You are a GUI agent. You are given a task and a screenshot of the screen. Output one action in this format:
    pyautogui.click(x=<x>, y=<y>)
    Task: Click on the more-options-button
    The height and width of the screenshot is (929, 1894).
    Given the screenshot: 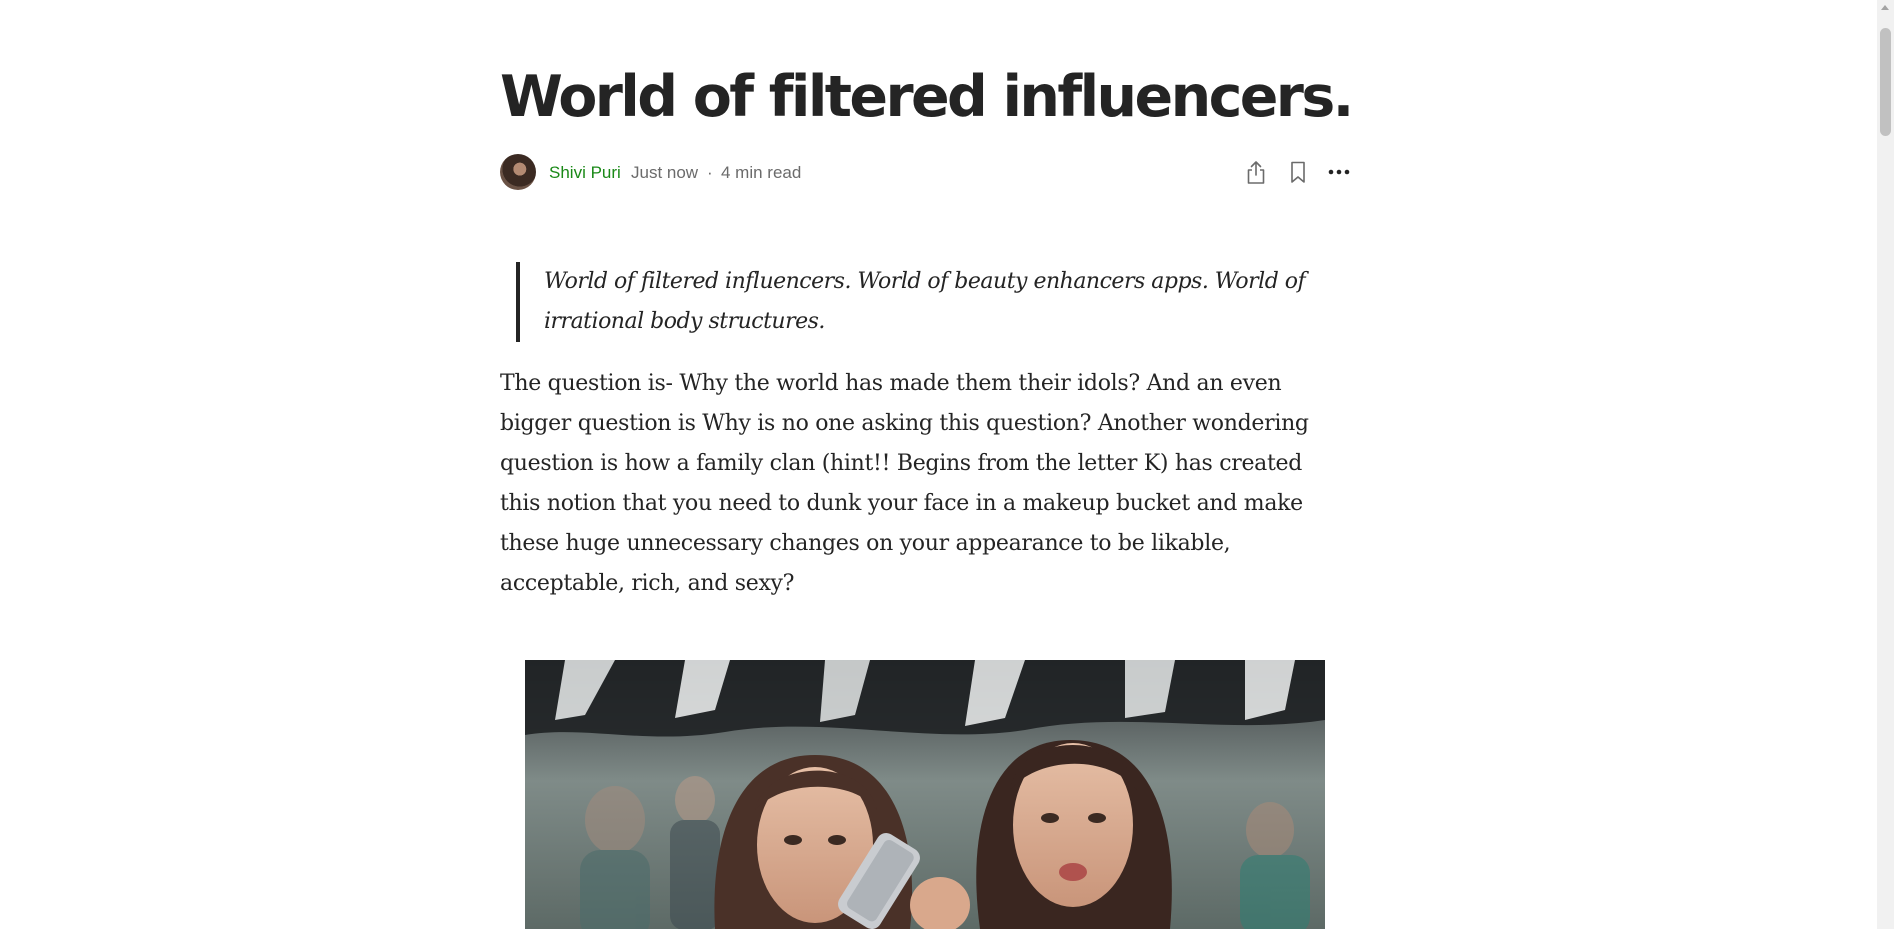 What is the action you would take?
    pyautogui.click(x=1339, y=172)
    